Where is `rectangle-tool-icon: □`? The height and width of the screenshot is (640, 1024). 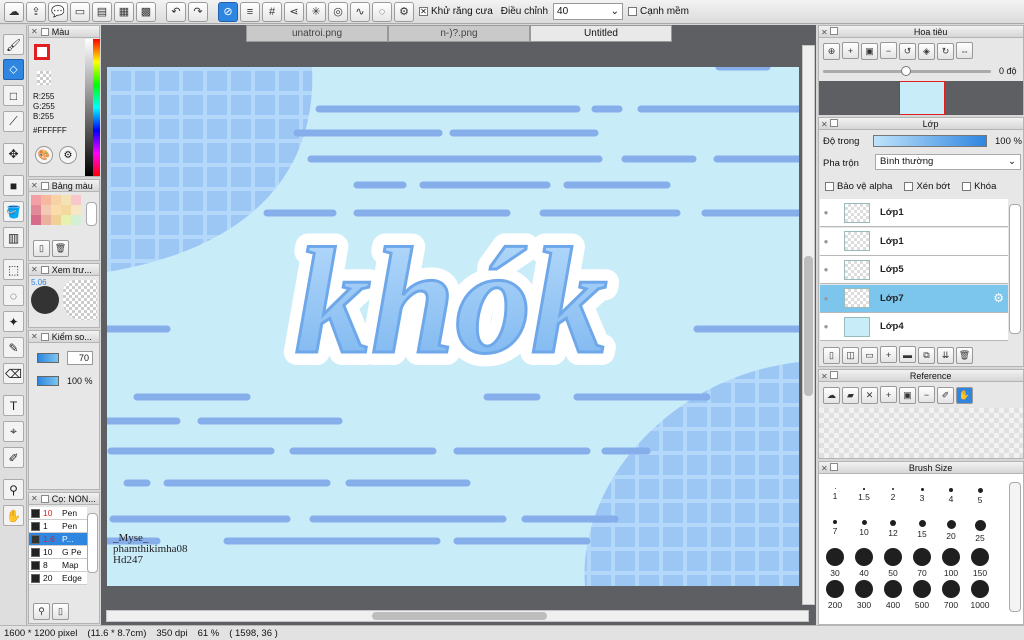
rectangle-tool-icon: □ is located at coordinates (13, 95).